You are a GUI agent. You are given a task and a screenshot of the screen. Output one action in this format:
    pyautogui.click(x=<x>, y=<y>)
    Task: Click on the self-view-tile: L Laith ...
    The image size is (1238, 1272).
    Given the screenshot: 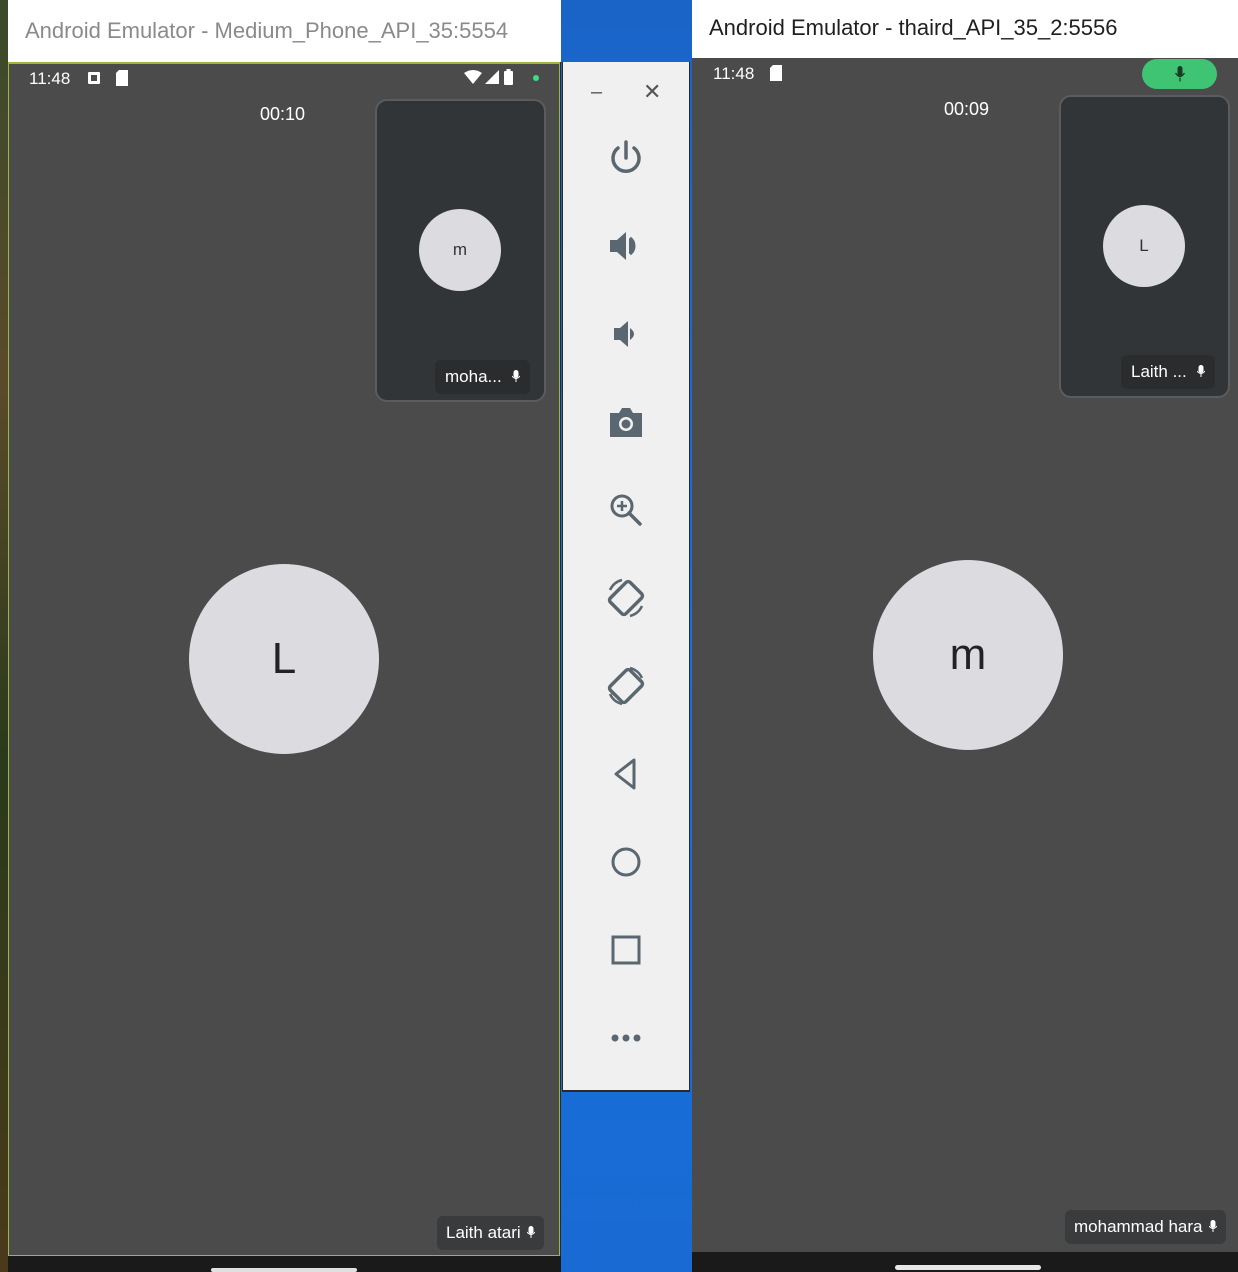 What is the action you would take?
    pyautogui.click(x=1144, y=246)
    